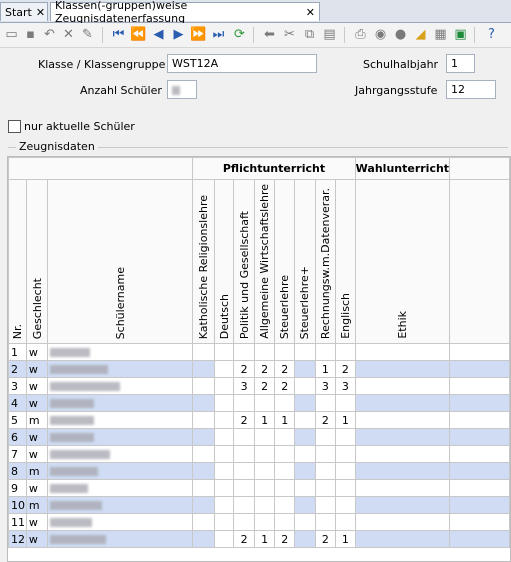 Image resolution: width=511 pixels, height=562 pixels. Describe the element at coordinates (329, 34) in the screenshot. I see `paste-icon: ▤` at that location.